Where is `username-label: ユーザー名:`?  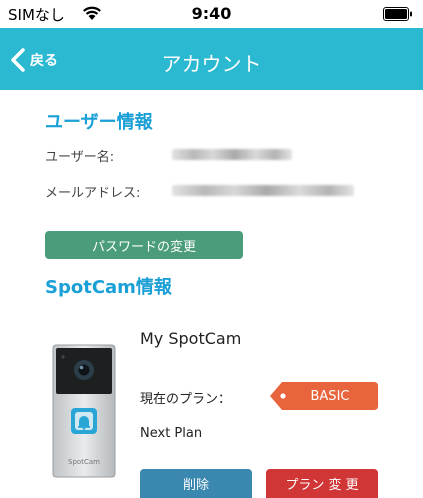
username-label: ユーザー名: is located at coordinates (80, 157).